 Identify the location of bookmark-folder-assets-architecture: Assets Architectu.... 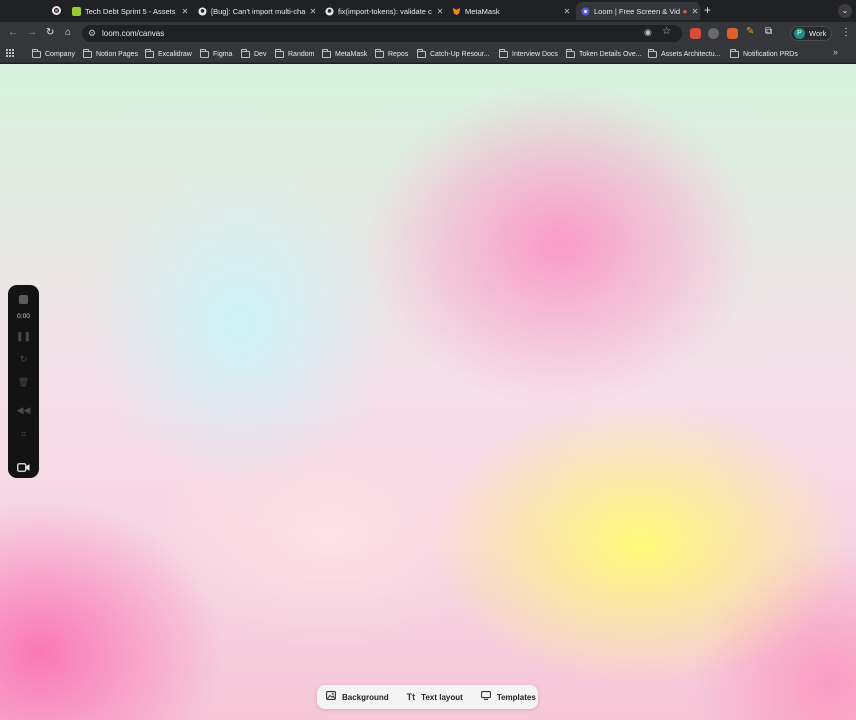
(684, 54).